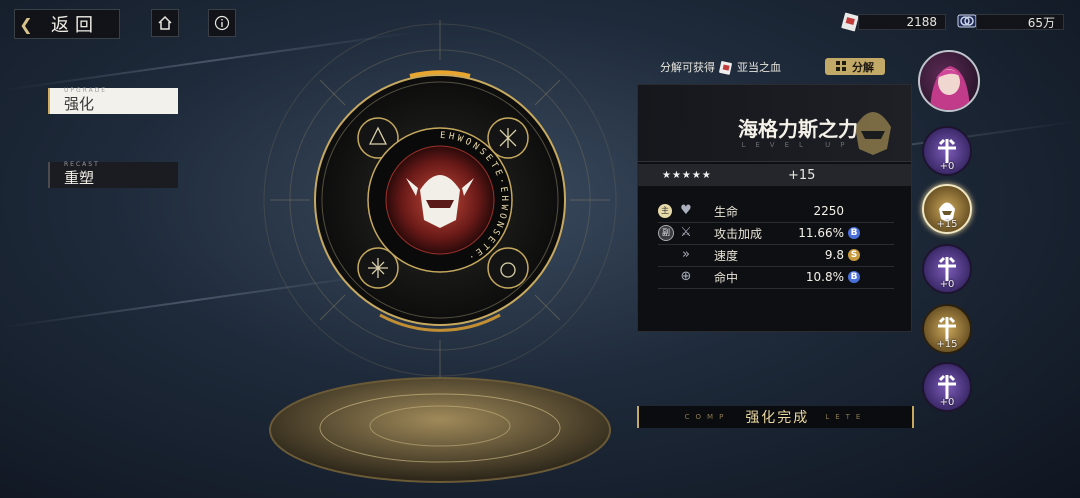 This screenshot has height=498, width=1080. Describe the element at coordinates (666, 233) in the screenshot. I see `sub-stat-badge: 副` at that location.